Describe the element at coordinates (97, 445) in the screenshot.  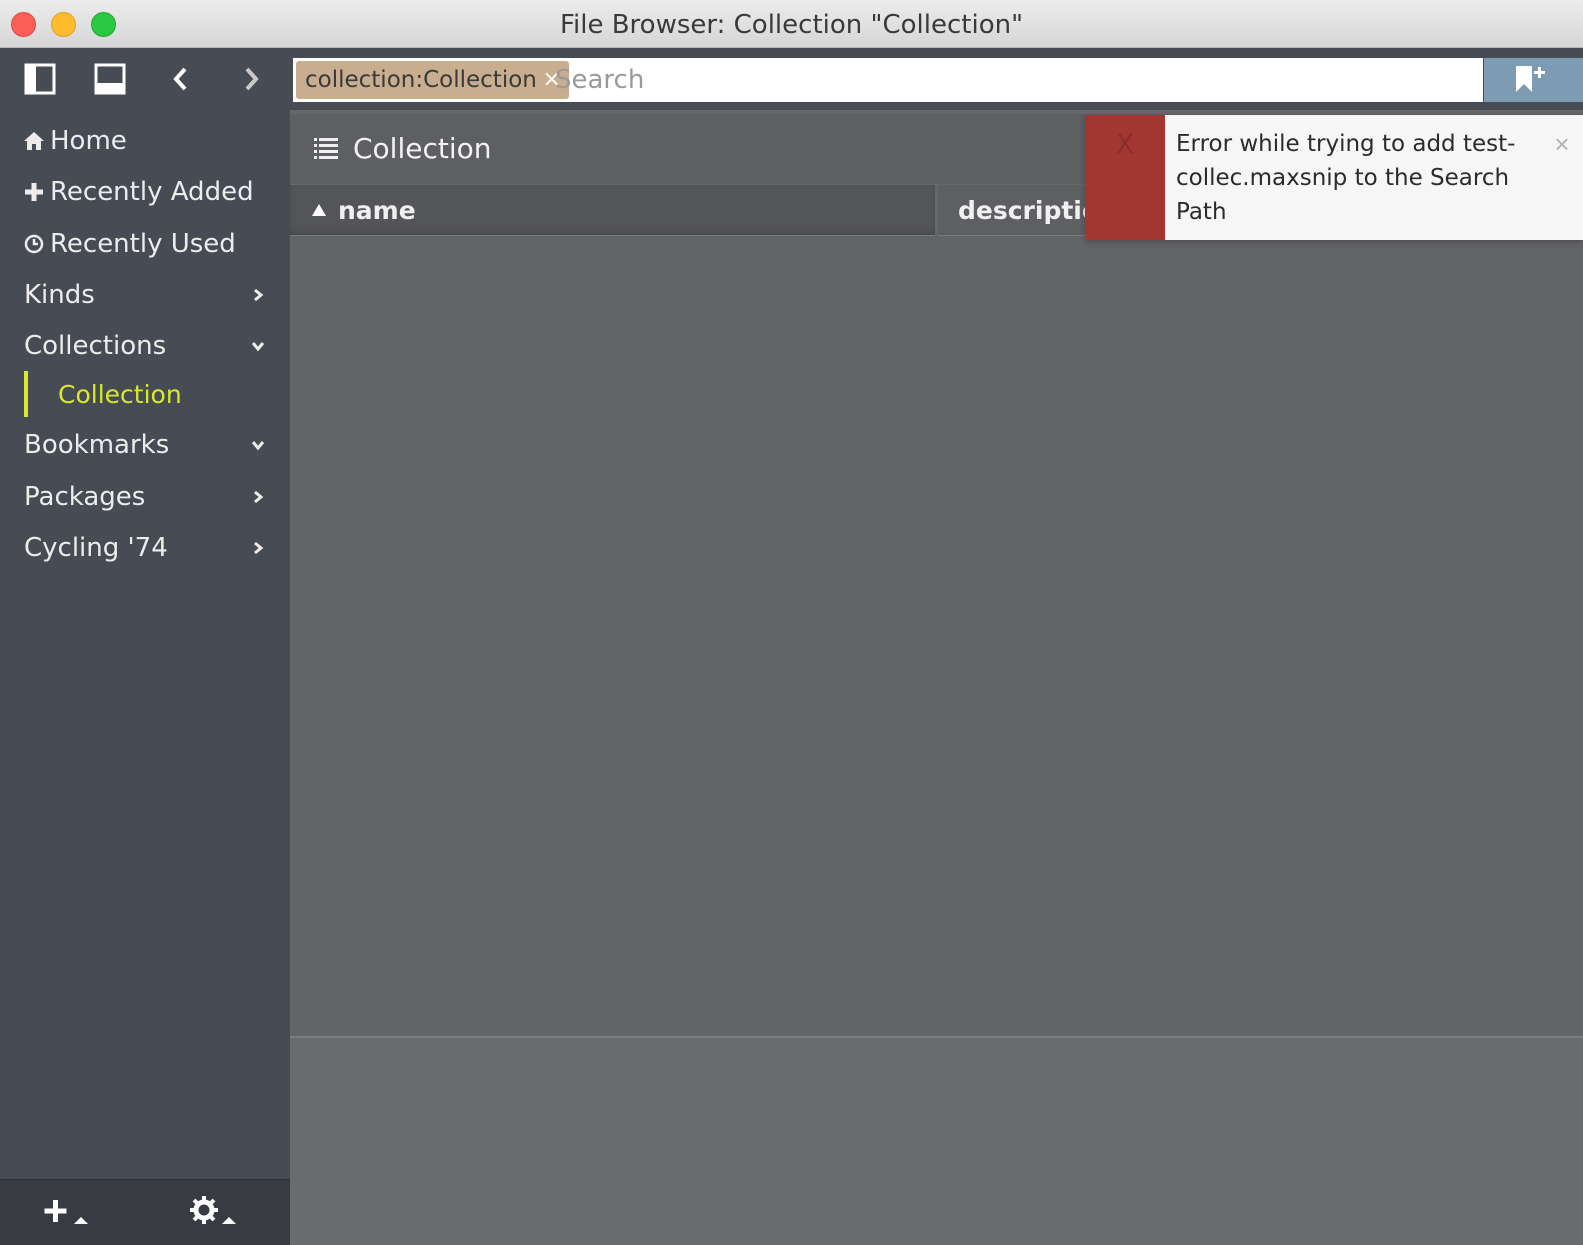
I see `sidebar-item-label: Bookmarks` at that location.